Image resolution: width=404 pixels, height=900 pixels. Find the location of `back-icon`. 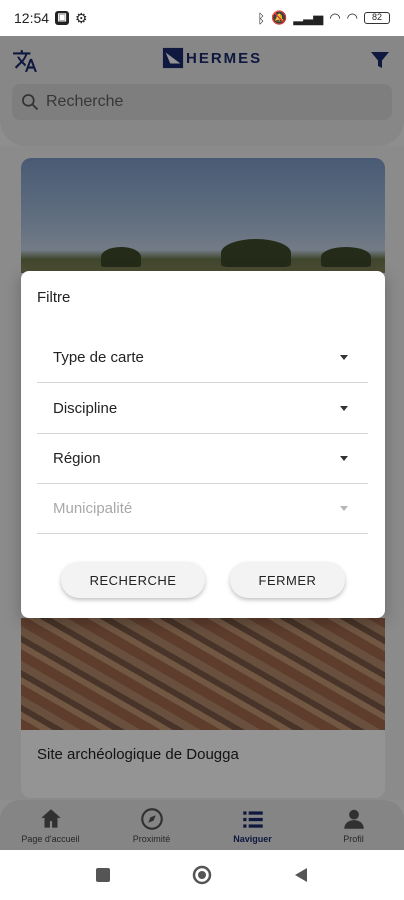

back-icon is located at coordinates (301, 875).